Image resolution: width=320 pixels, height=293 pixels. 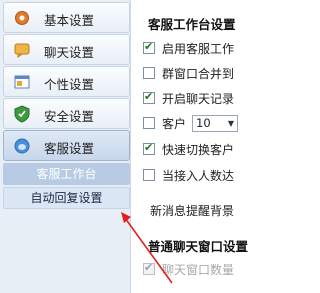 I want to click on sidebar-item-chat: 聊天设置, so click(x=66, y=49).